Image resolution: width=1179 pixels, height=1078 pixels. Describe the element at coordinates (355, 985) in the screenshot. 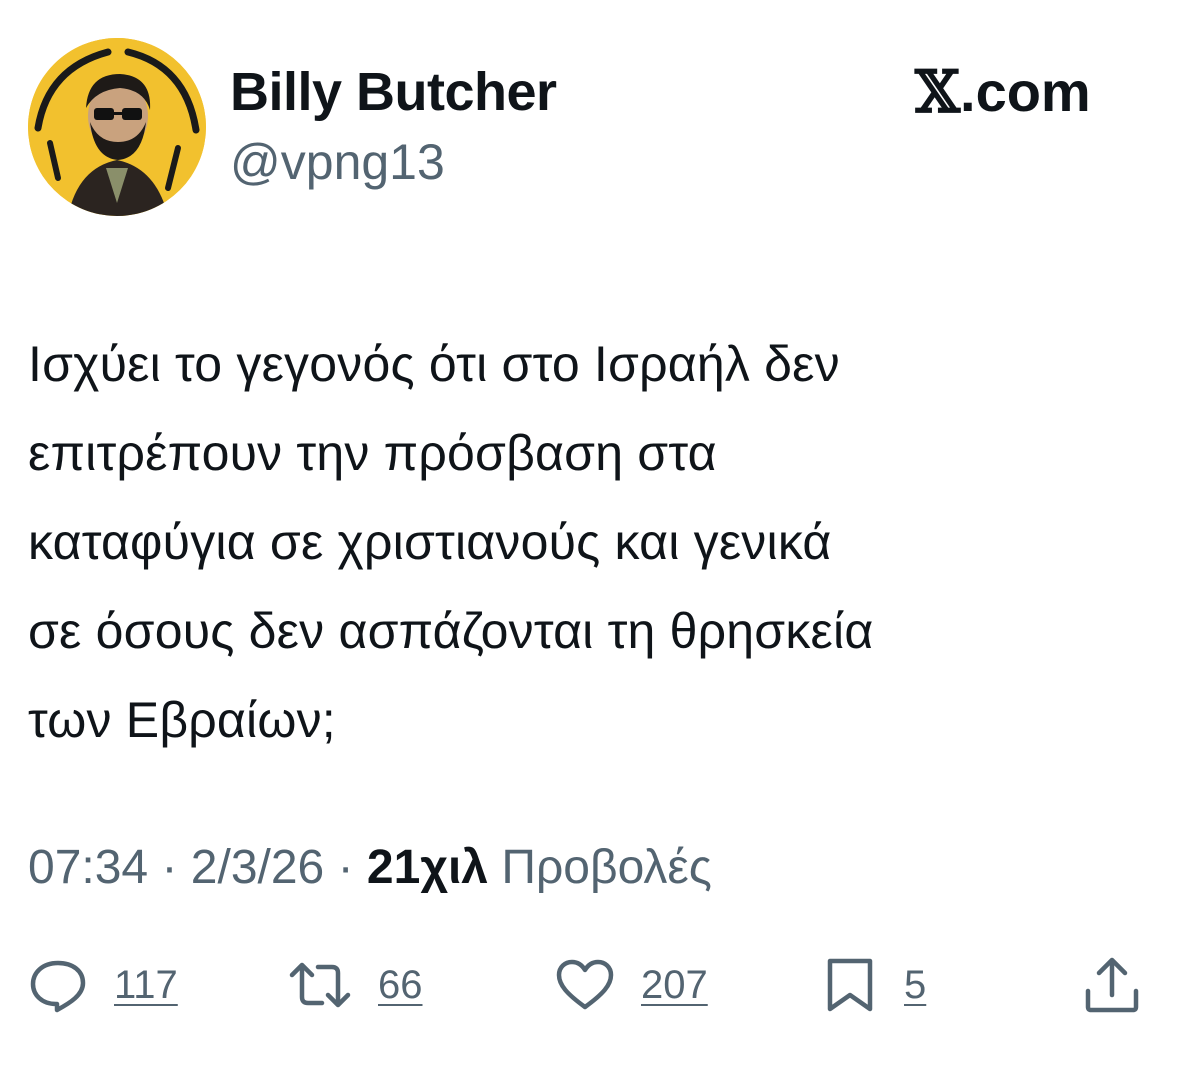

I see `repost-button: 66` at that location.